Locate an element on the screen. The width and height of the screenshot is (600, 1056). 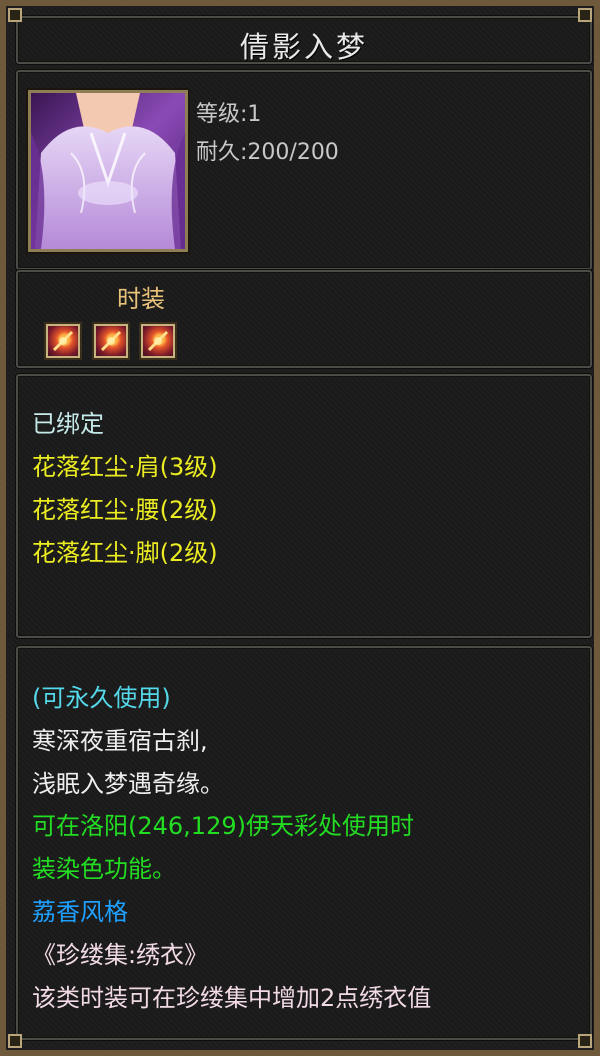
set-attribute-feet: 花落红尘·脚(2级) is located at coordinates (125, 553).